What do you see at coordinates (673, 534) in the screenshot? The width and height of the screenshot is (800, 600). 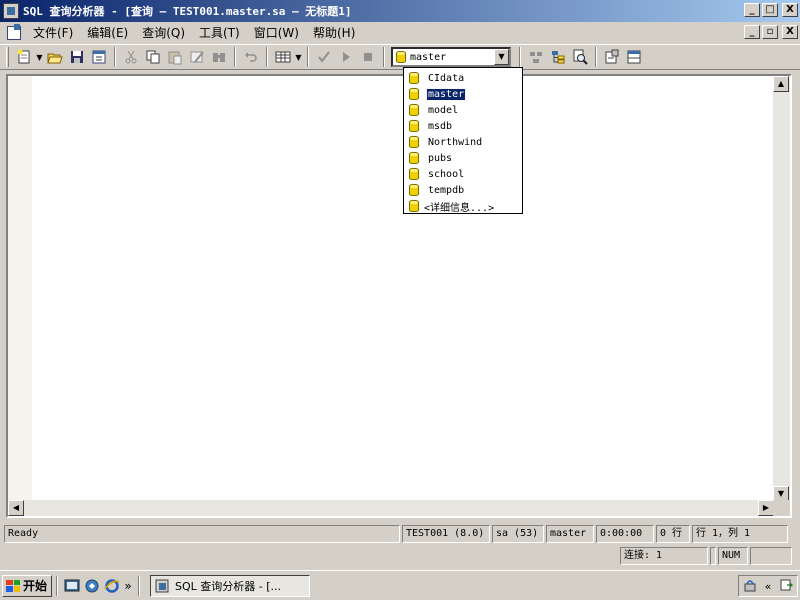 I see `status-rows: 0 行` at bounding box center [673, 534].